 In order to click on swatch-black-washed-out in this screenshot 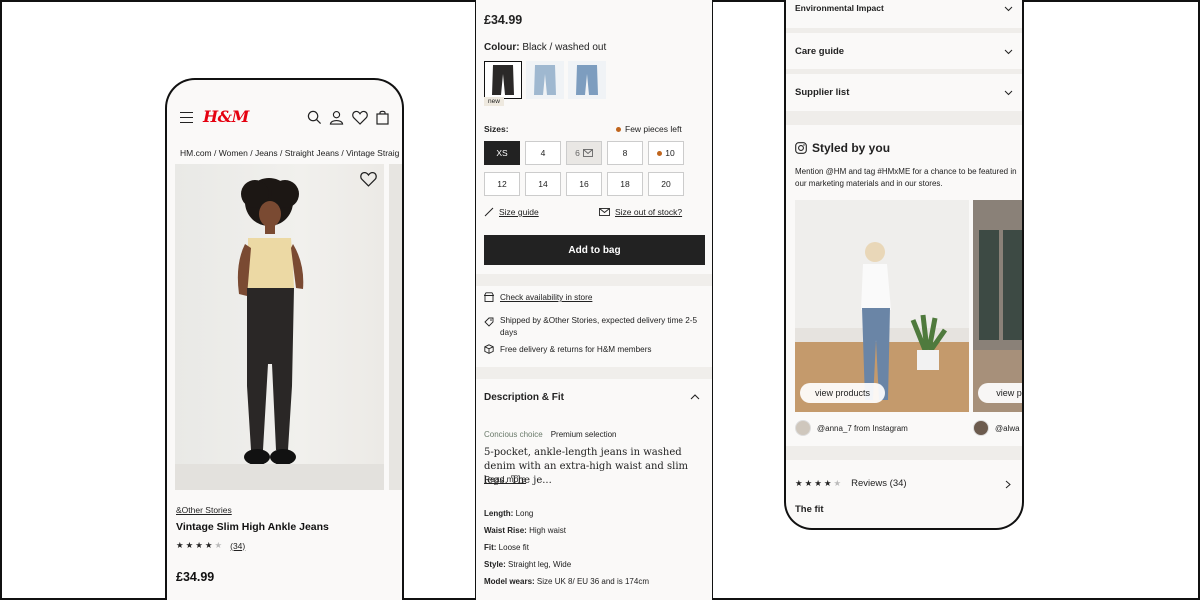, I will do `click(503, 80)`.